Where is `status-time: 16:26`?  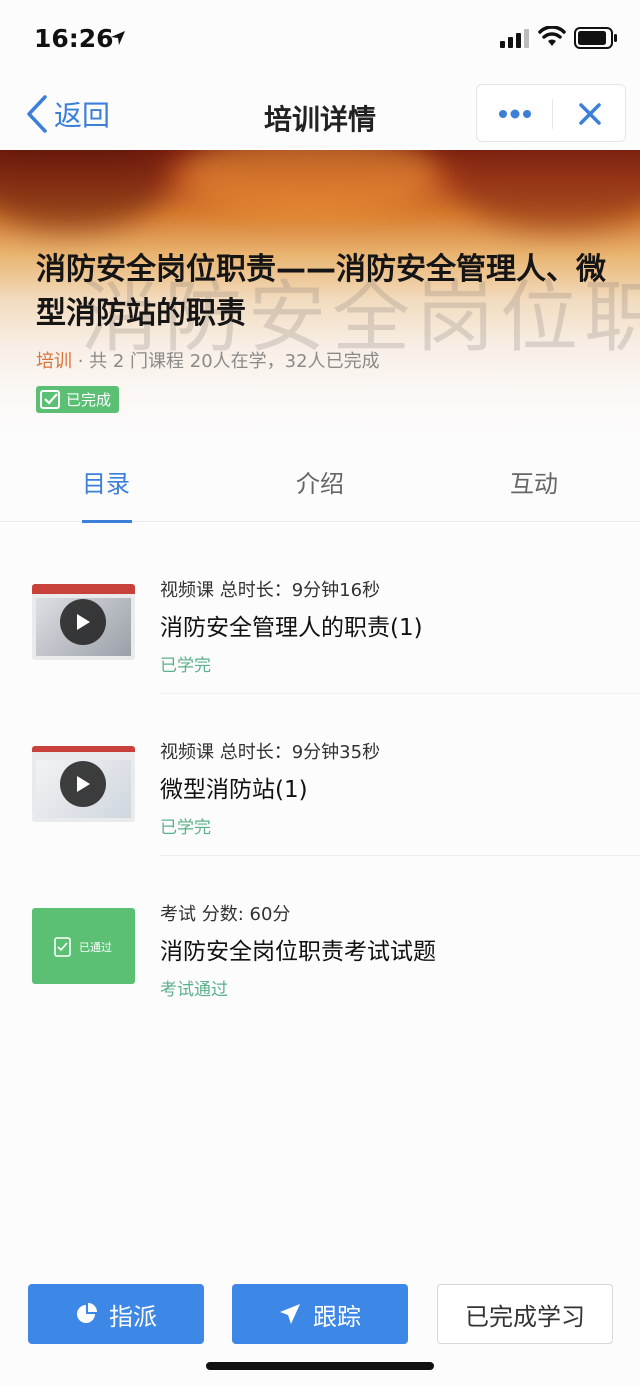 status-time: 16:26 is located at coordinates (74, 38).